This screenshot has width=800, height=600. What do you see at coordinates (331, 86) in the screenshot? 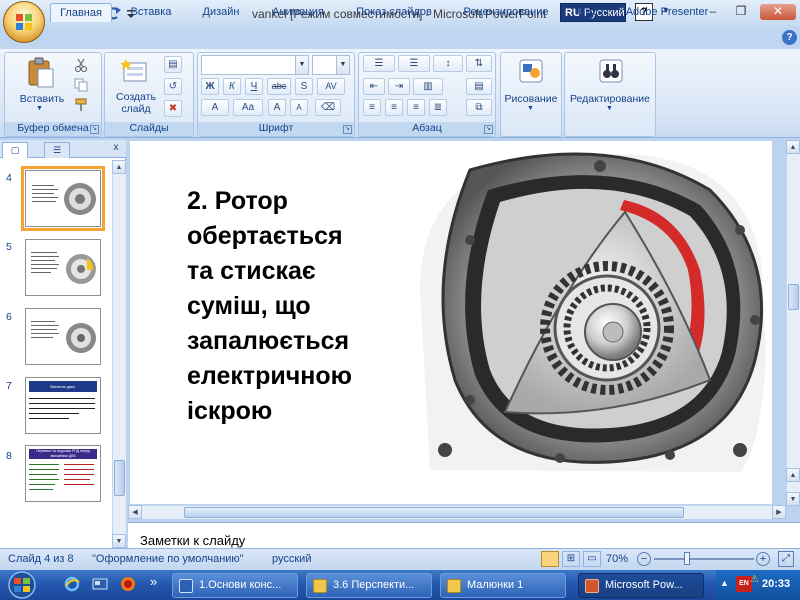
I see `character-spacing-button: AV` at bounding box center [331, 86].